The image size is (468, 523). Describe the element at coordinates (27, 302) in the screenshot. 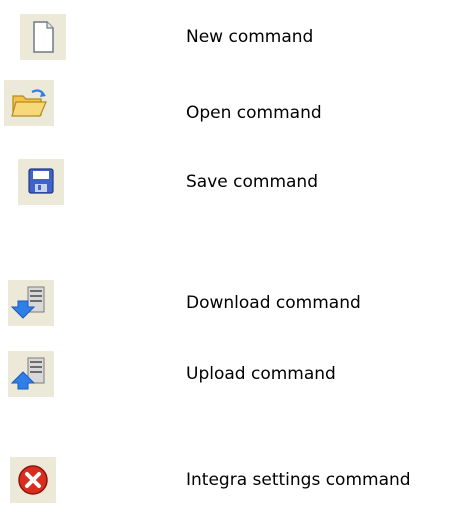

I see `download-arrow-icon` at that location.